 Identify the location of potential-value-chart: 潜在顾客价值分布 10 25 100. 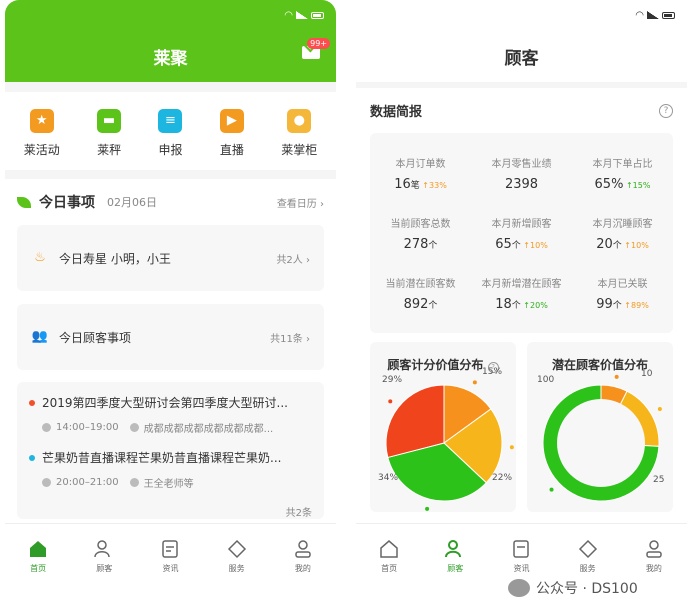
(600, 427).